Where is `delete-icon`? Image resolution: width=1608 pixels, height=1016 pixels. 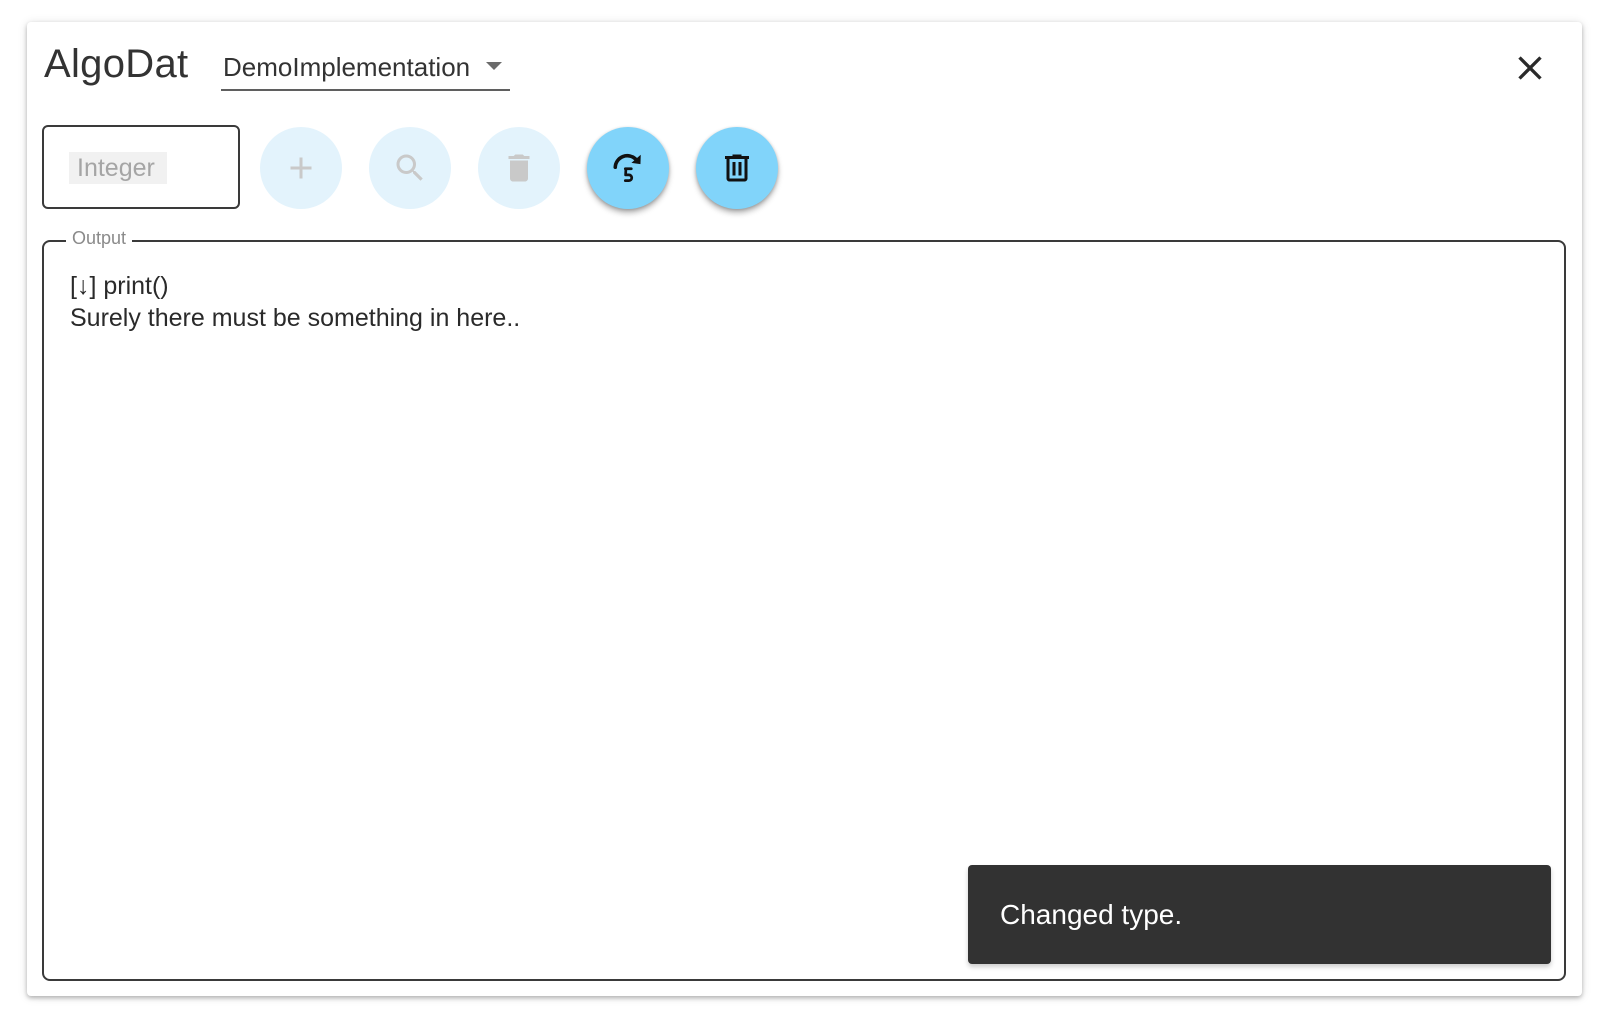
delete-icon is located at coordinates (519, 168).